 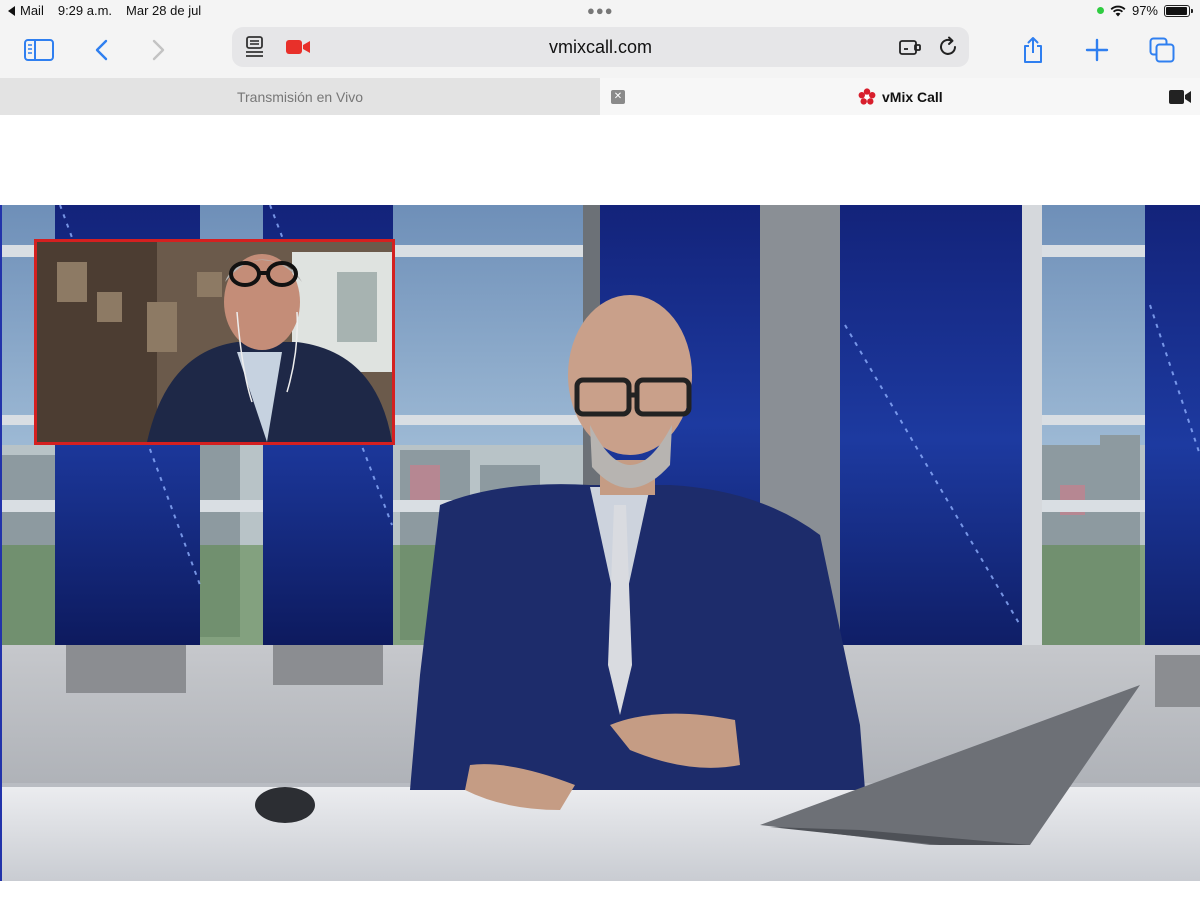 What do you see at coordinates (11, 10) in the screenshot?
I see `back-triangle-icon` at bounding box center [11, 10].